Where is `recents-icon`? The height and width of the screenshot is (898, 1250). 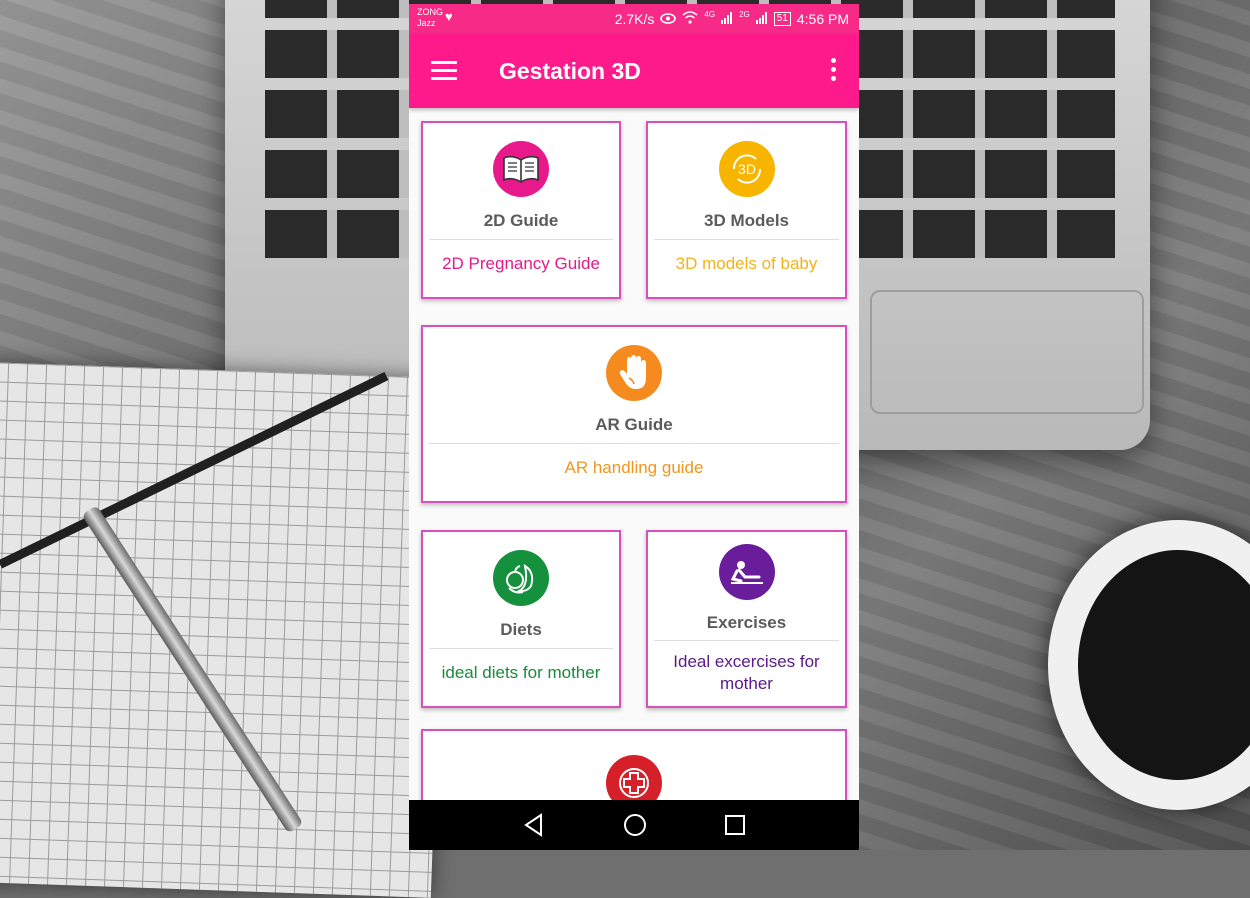 recents-icon is located at coordinates (735, 827).